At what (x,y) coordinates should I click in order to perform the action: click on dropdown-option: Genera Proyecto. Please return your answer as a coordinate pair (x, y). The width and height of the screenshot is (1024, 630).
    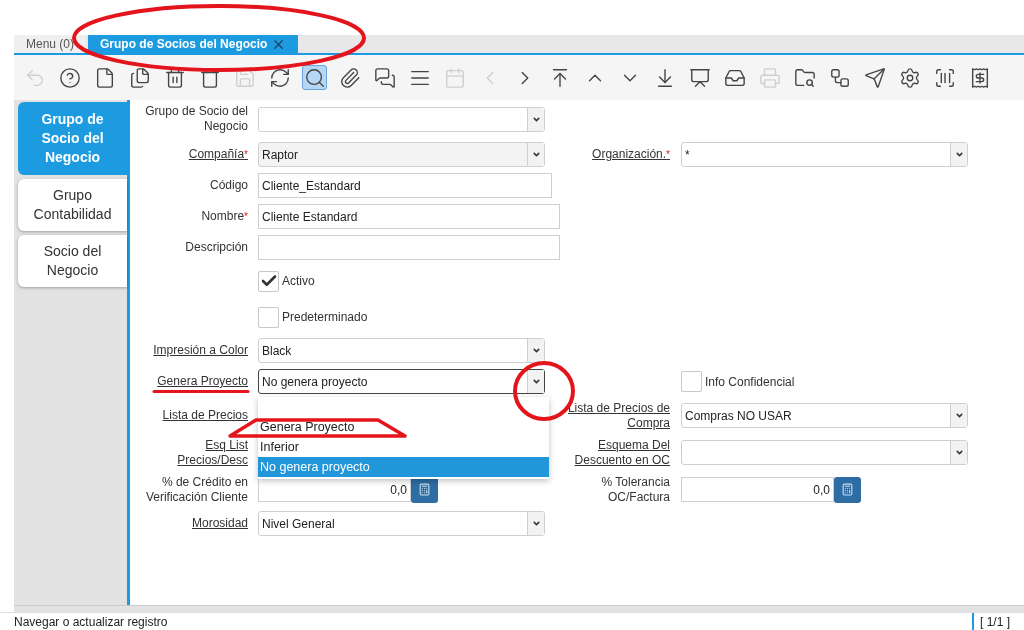
    Looking at the image, I should click on (403, 427).